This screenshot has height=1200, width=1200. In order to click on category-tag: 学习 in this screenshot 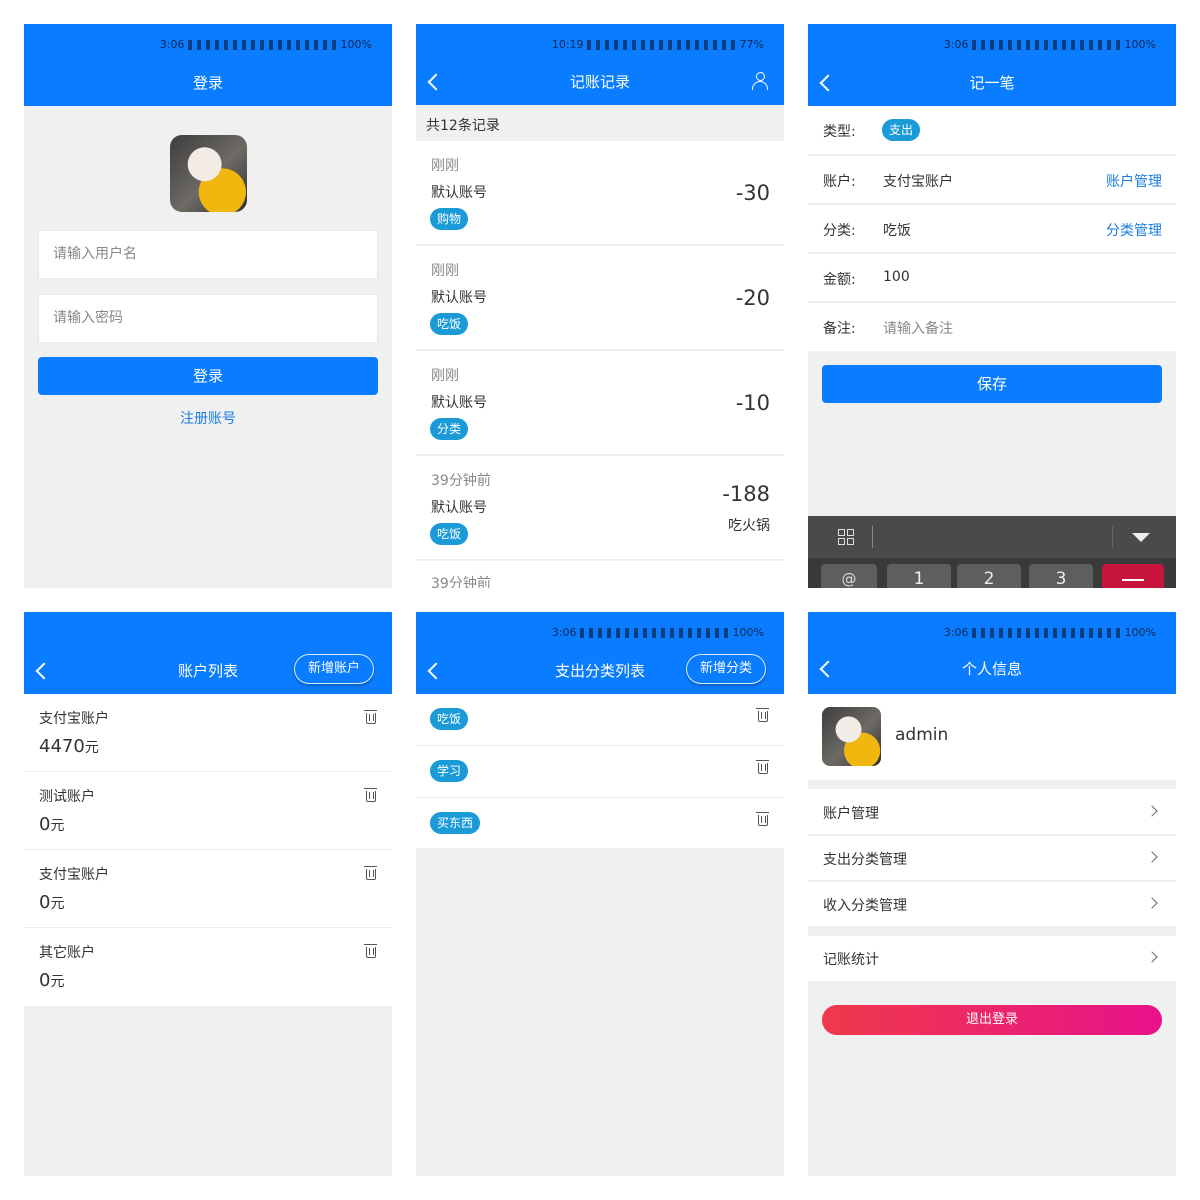, I will do `click(449, 771)`.